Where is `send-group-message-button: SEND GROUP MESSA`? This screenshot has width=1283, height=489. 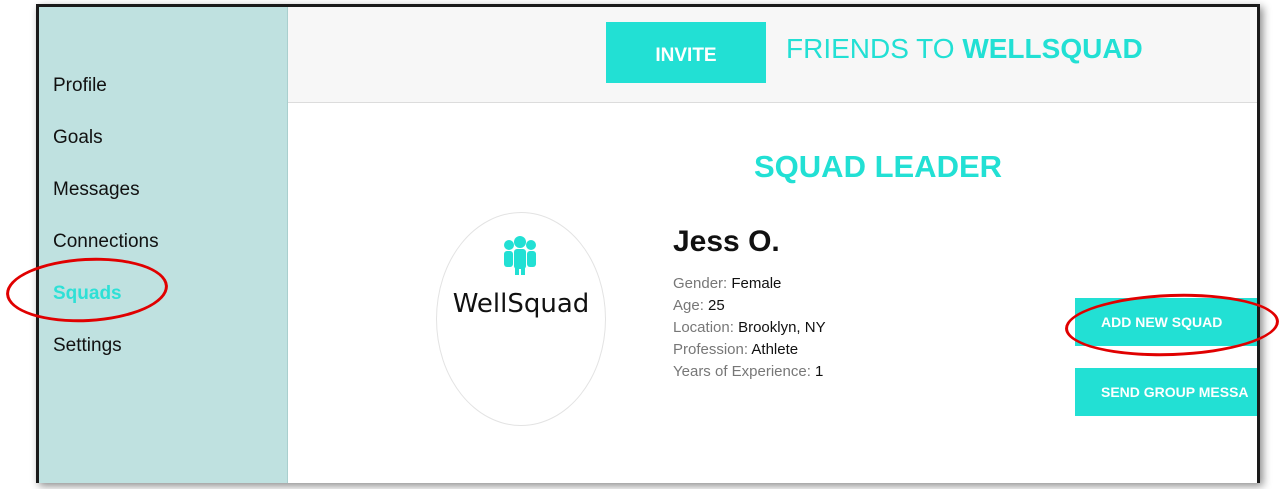
send-group-message-button: SEND GROUP MESSA is located at coordinates (1166, 392).